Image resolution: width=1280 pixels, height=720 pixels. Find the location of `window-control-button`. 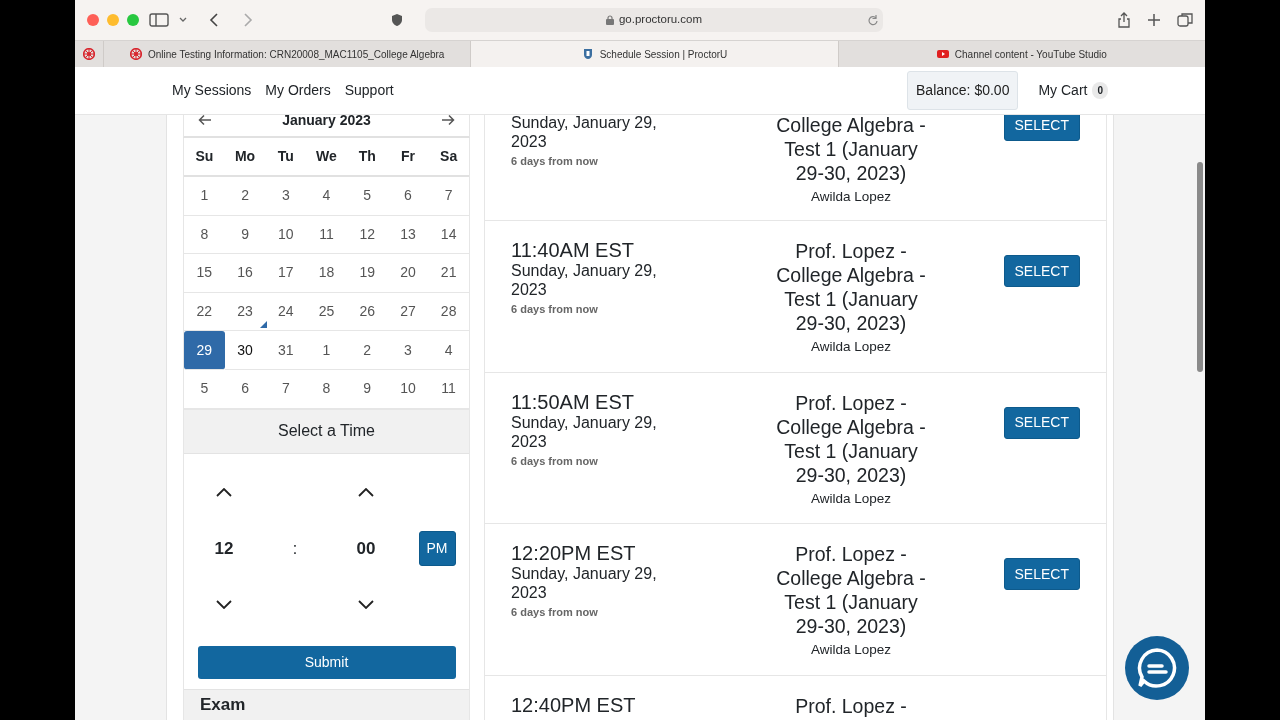

window-control-button is located at coordinates (93, 20).